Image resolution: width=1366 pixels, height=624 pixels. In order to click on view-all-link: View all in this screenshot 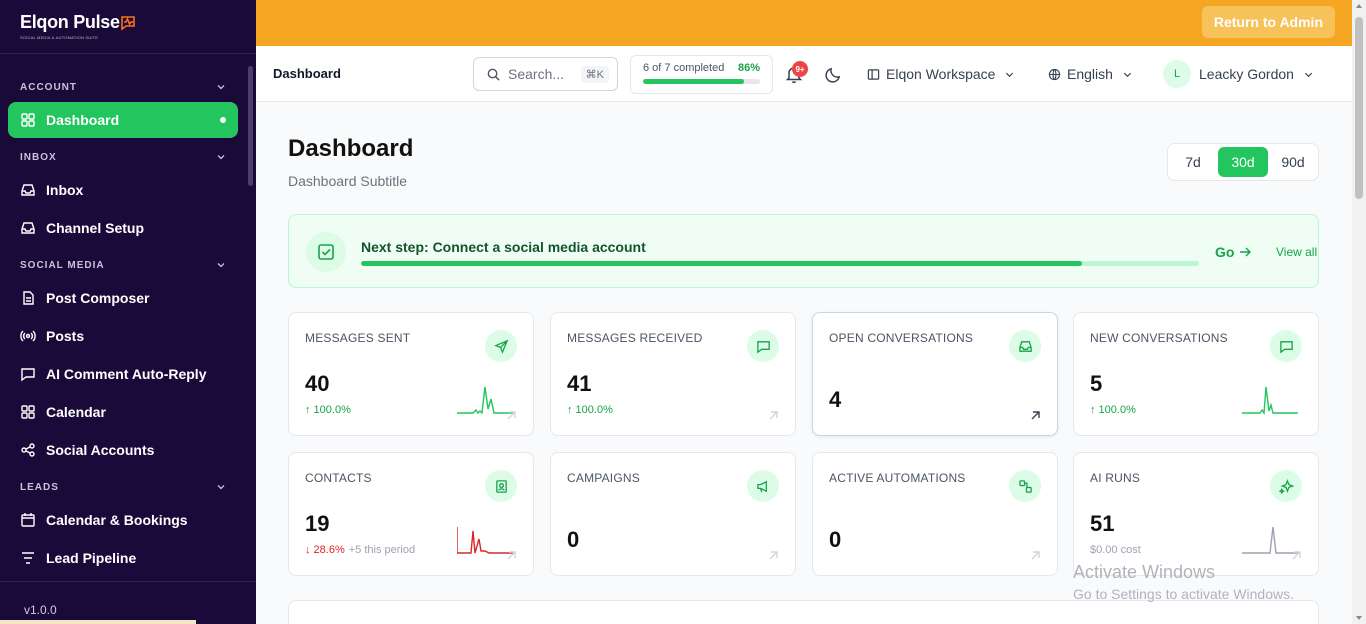, I will do `click(1296, 252)`.